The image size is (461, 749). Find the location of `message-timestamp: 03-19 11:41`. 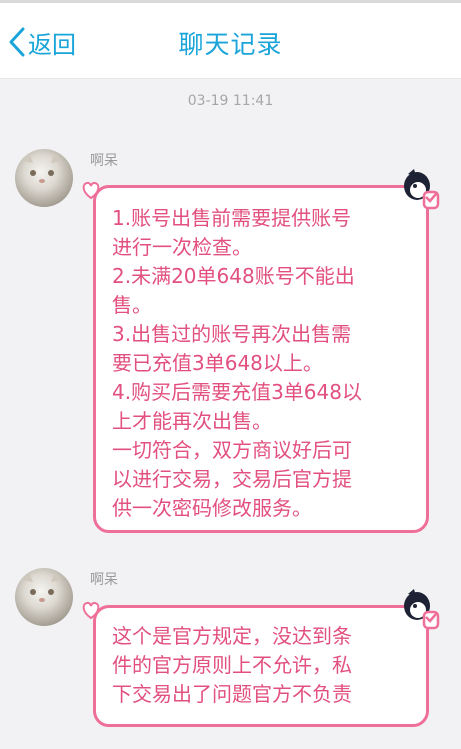

message-timestamp: 03-19 11:41 is located at coordinates (230, 101).